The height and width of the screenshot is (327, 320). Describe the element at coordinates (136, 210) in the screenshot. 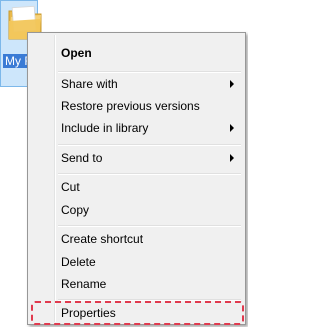

I see `menu-item-copy: Copy` at that location.